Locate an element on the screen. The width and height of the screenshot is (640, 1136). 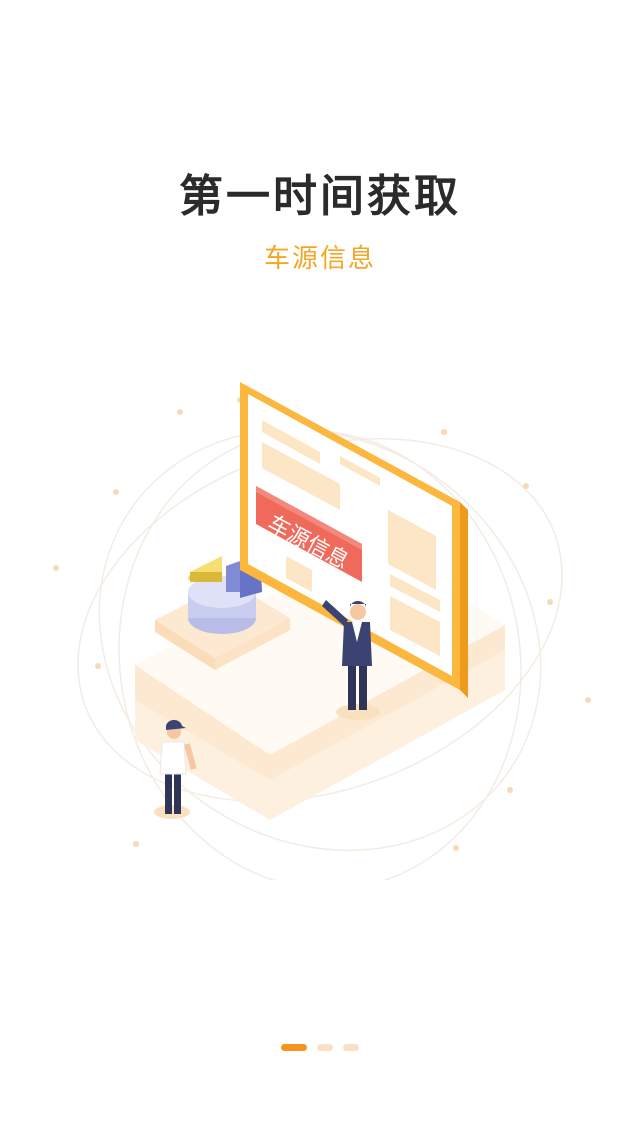
page-subtitle: 车源信息 is located at coordinates (319, 259).